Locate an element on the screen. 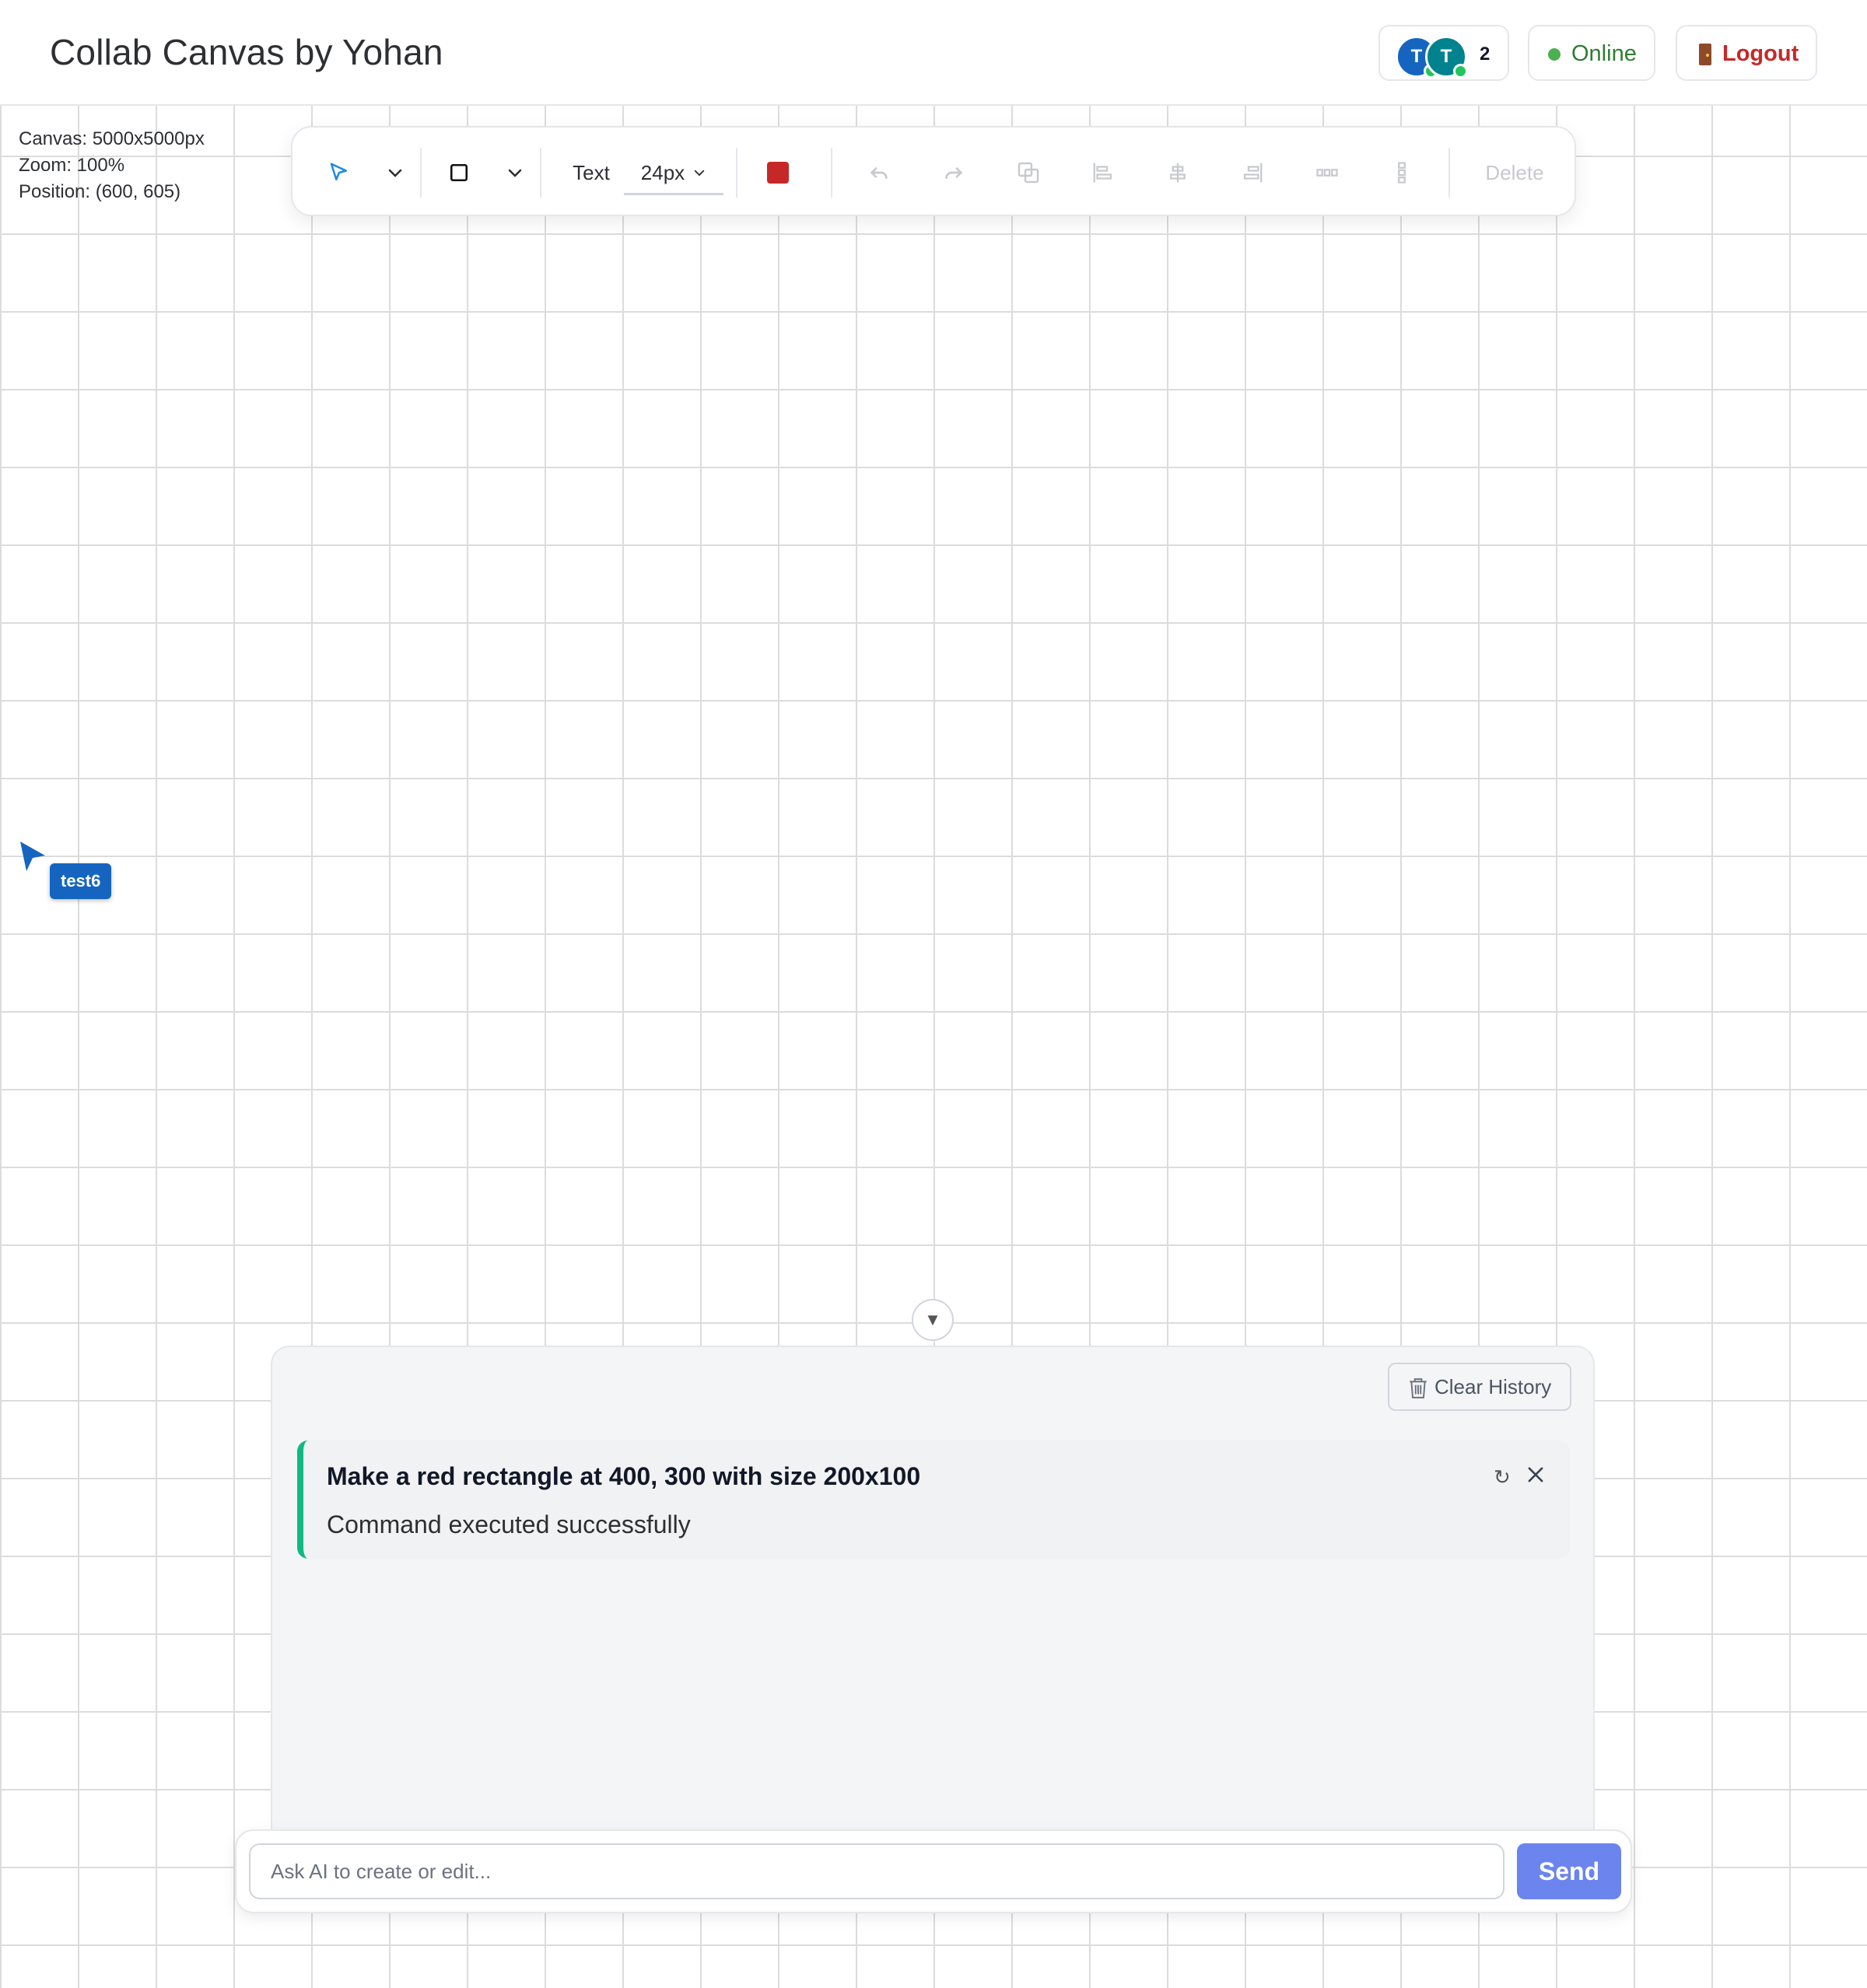  status-label: Online is located at coordinates (1604, 54).